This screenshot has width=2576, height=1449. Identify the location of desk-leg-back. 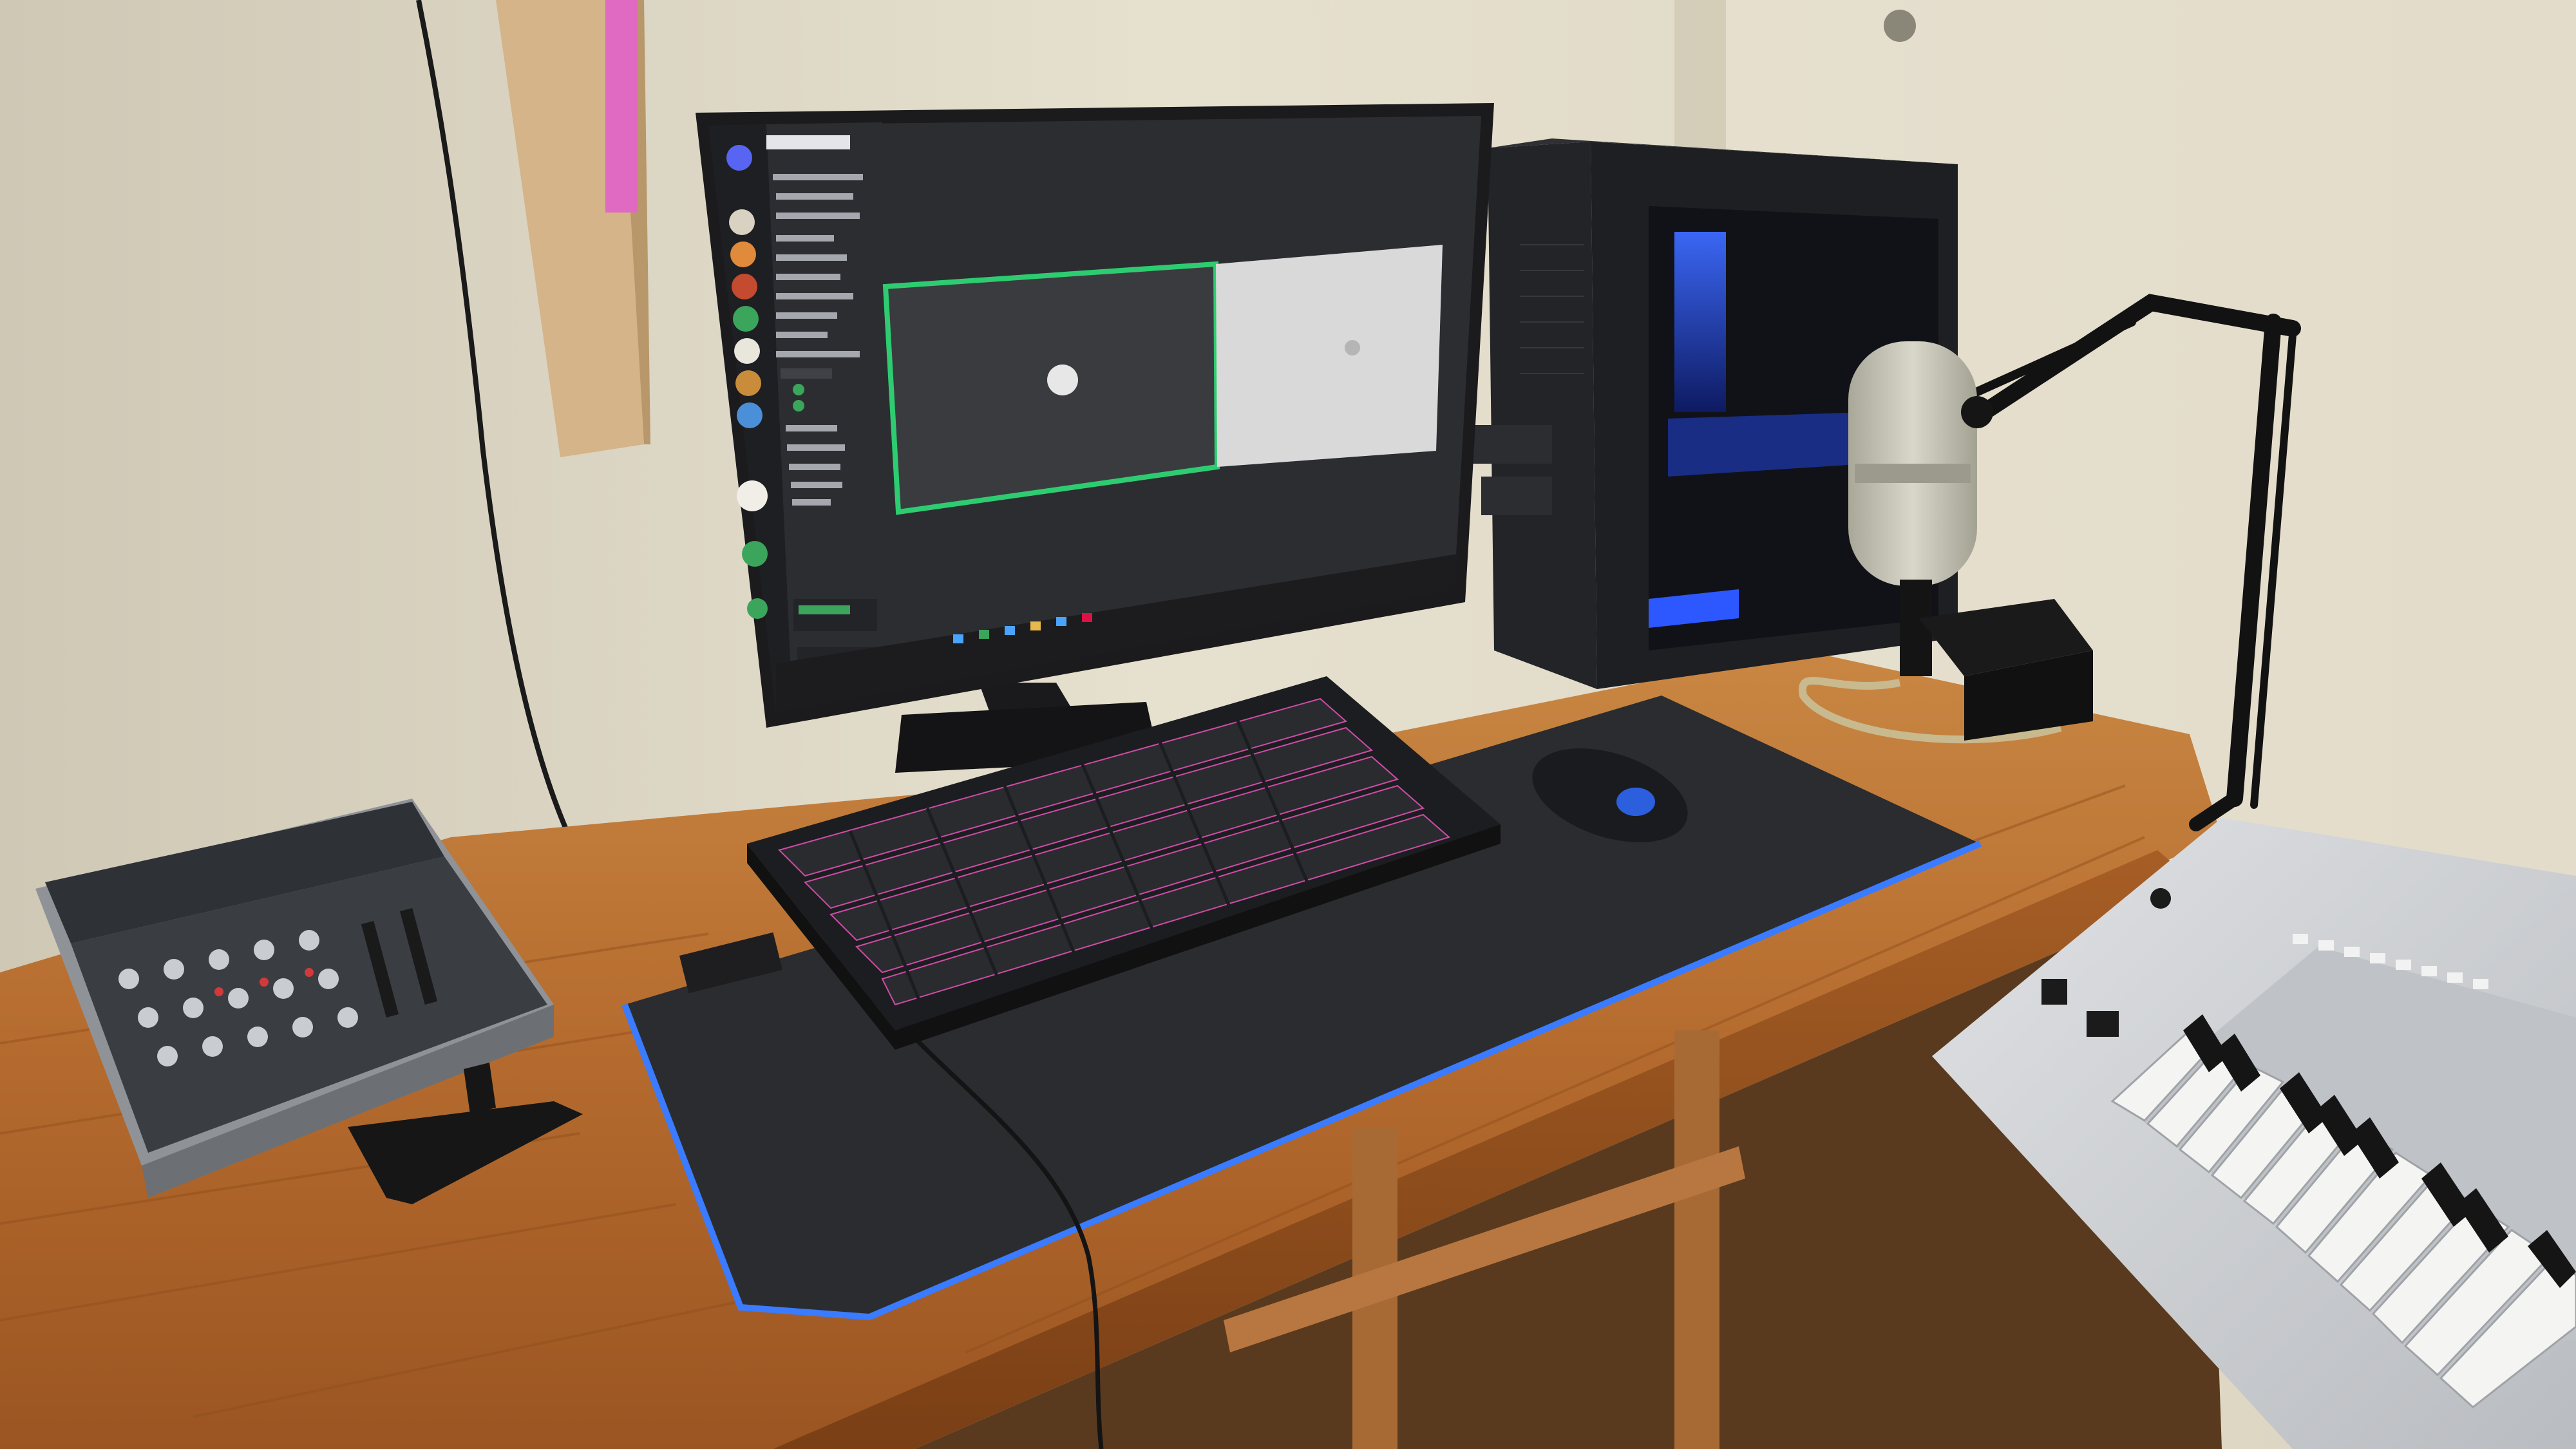
(1696, 1239).